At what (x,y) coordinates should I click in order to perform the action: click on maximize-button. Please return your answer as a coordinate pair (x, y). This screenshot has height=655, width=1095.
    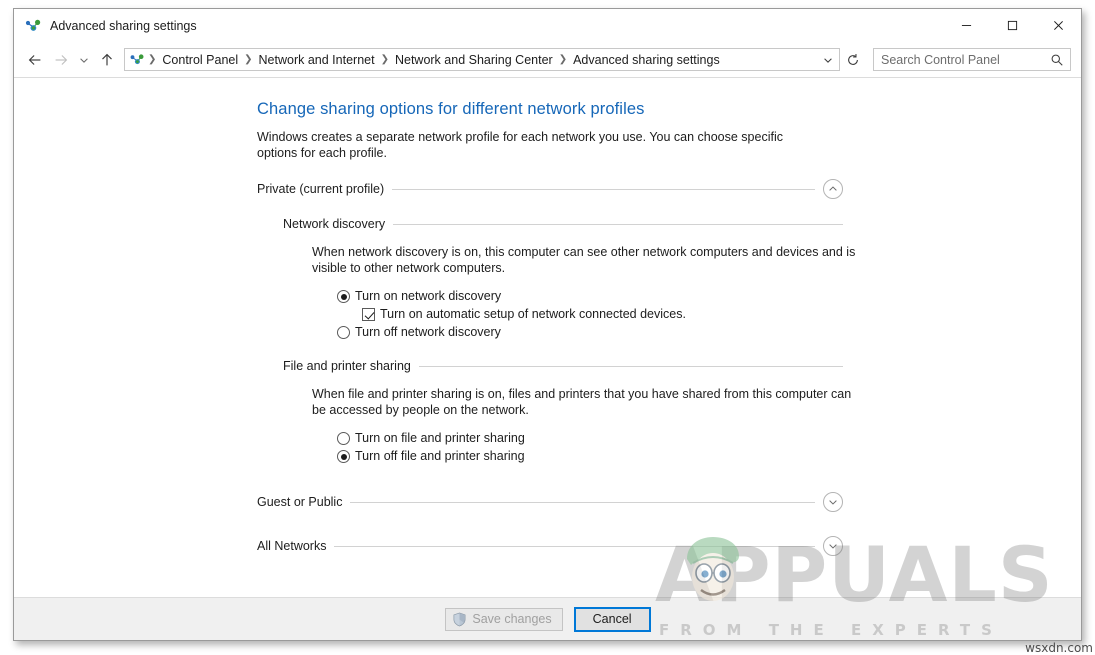
    Looking at the image, I should click on (1012, 25).